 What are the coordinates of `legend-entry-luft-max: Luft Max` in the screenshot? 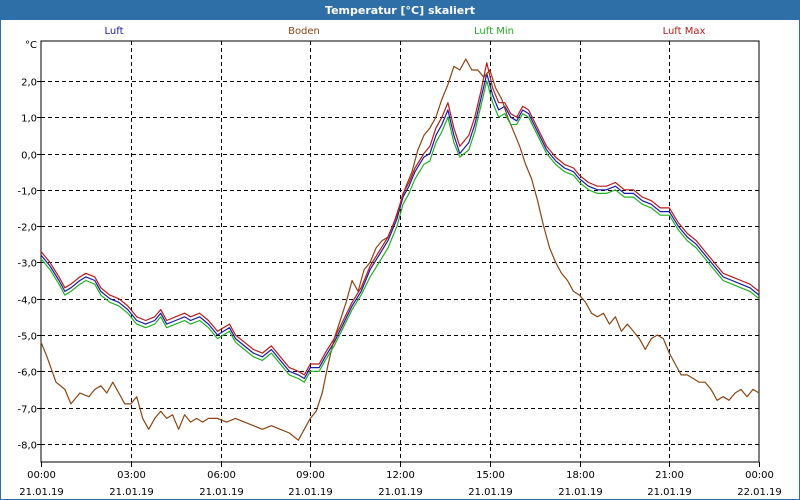 It's located at (684, 31).